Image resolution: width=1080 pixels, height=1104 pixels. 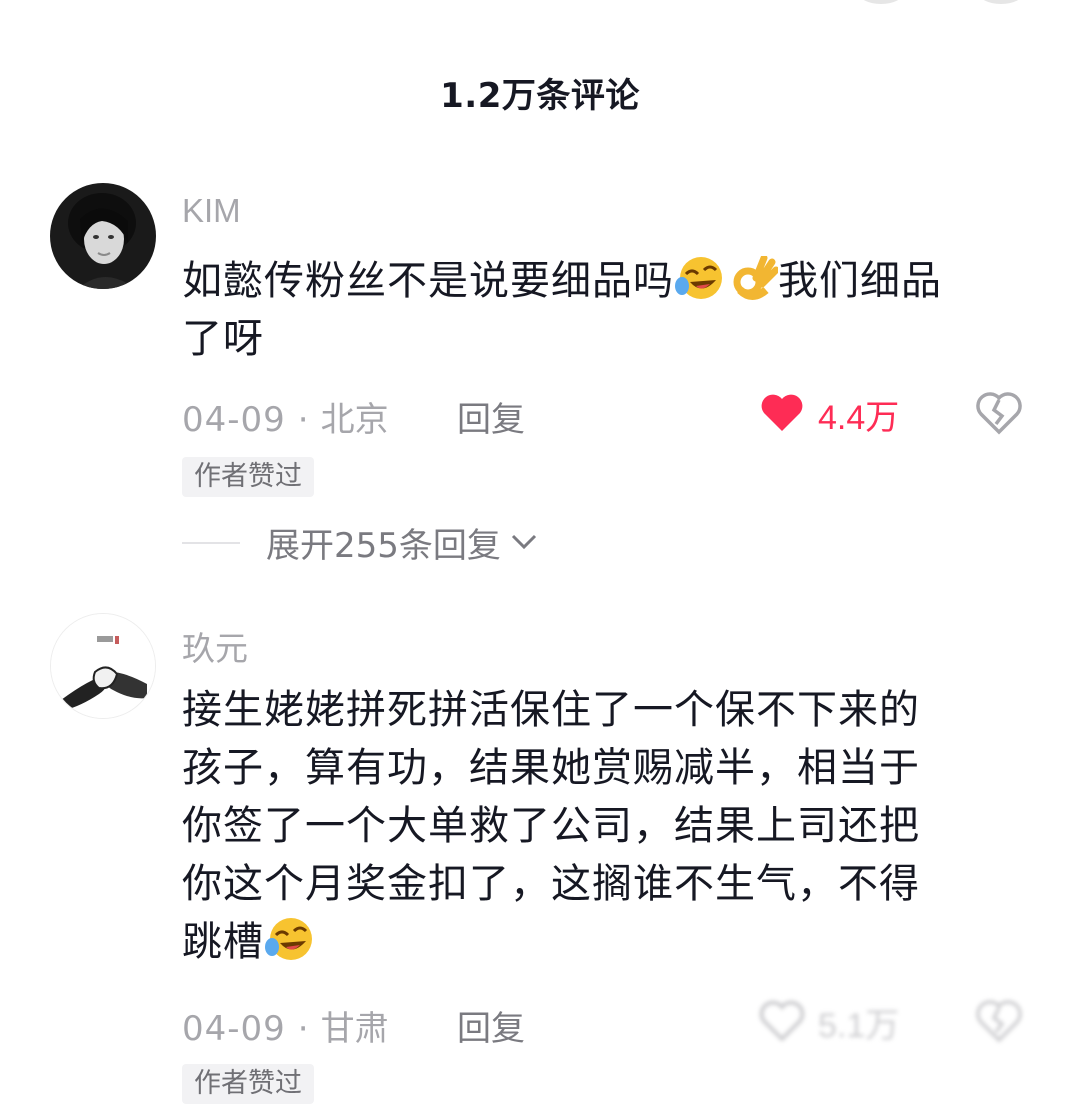 I want to click on comment-text-line: 你这个月奖金扣了，这搁谁不生气，不得, so click(x=551, y=884).